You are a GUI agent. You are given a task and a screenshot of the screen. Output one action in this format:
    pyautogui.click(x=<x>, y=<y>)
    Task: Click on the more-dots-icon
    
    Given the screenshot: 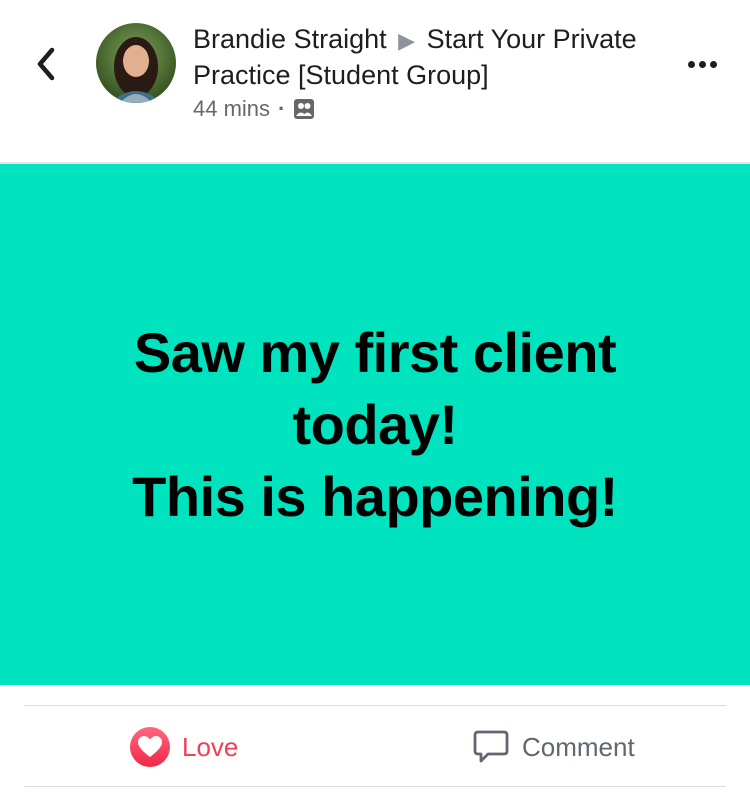 What is the action you would take?
    pyautogui.click(x=691, y=64)
    